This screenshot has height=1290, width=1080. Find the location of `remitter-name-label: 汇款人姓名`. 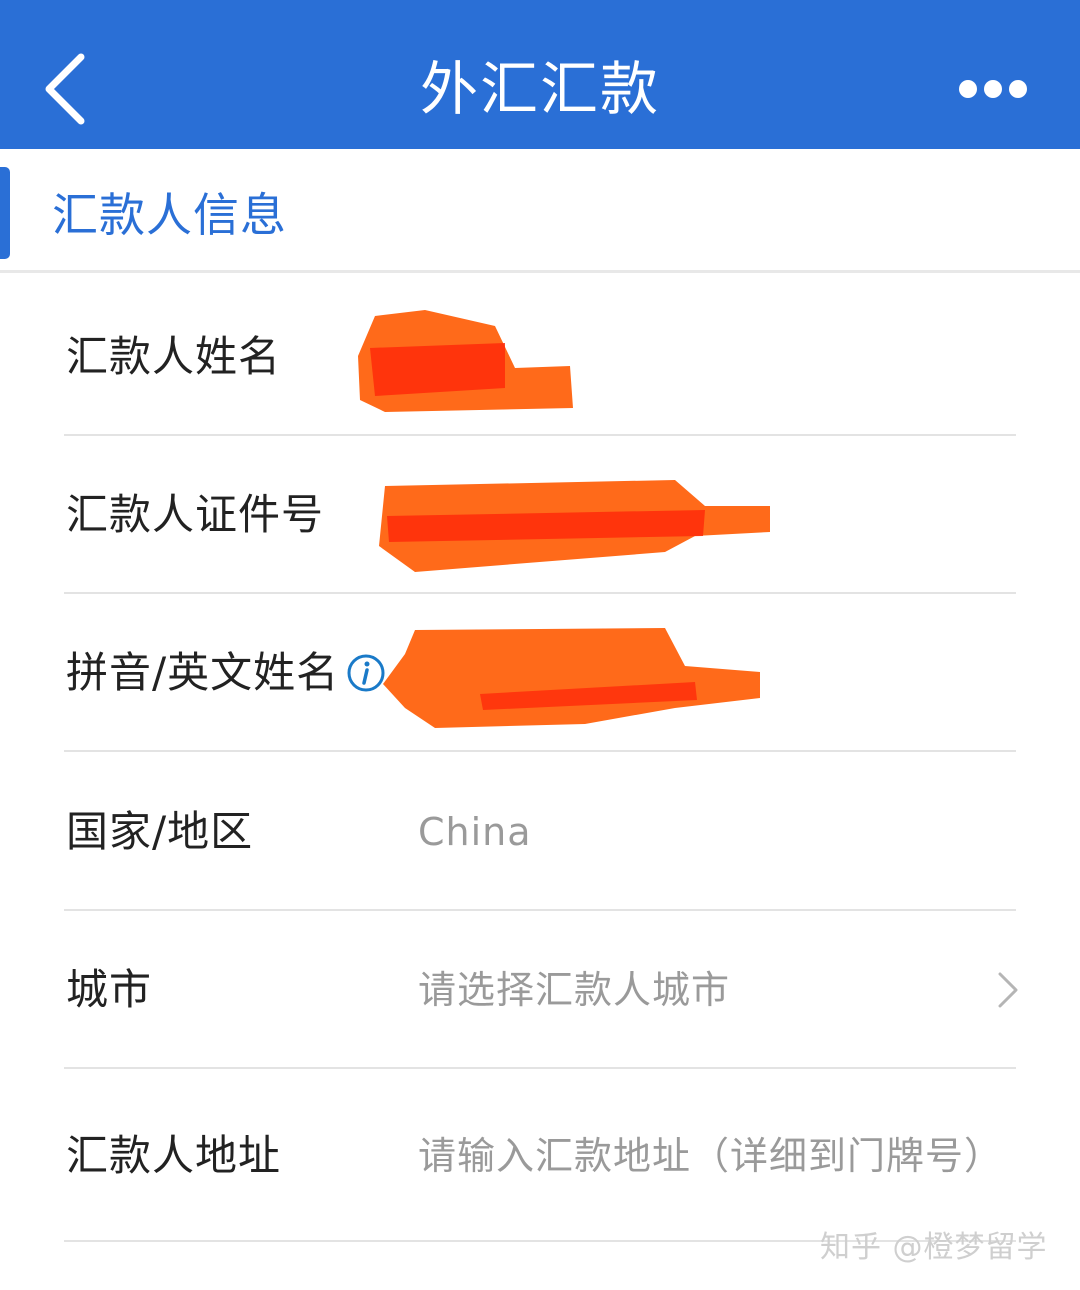

remitter-name-label: 汇款人姓名 is located at coordinates (174, 356).